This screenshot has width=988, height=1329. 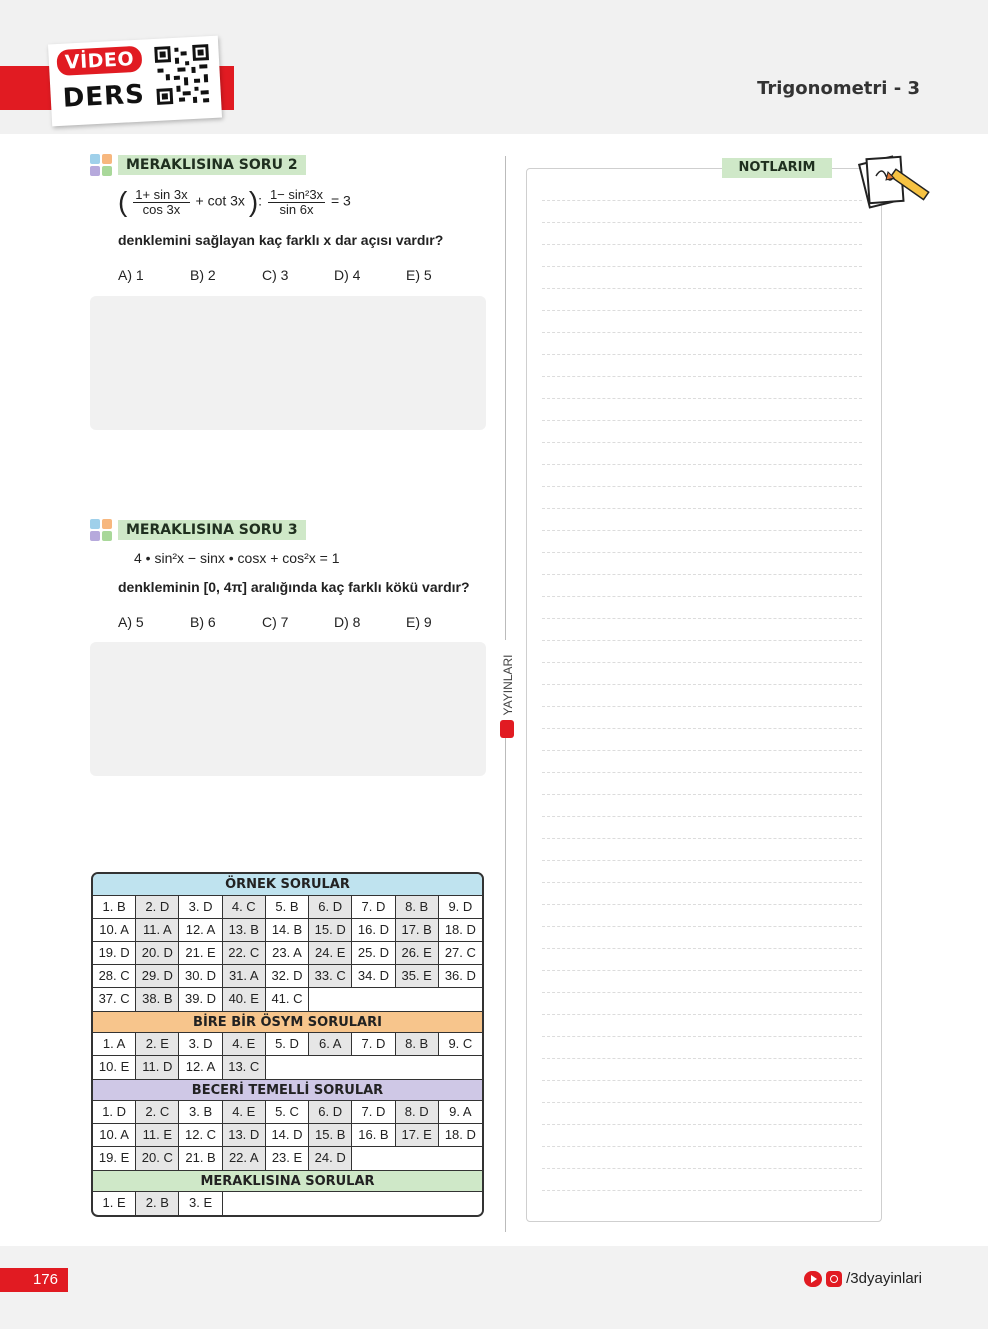 I want to click on answer-key-cell: 15. B, so click(x=331, y=1135).